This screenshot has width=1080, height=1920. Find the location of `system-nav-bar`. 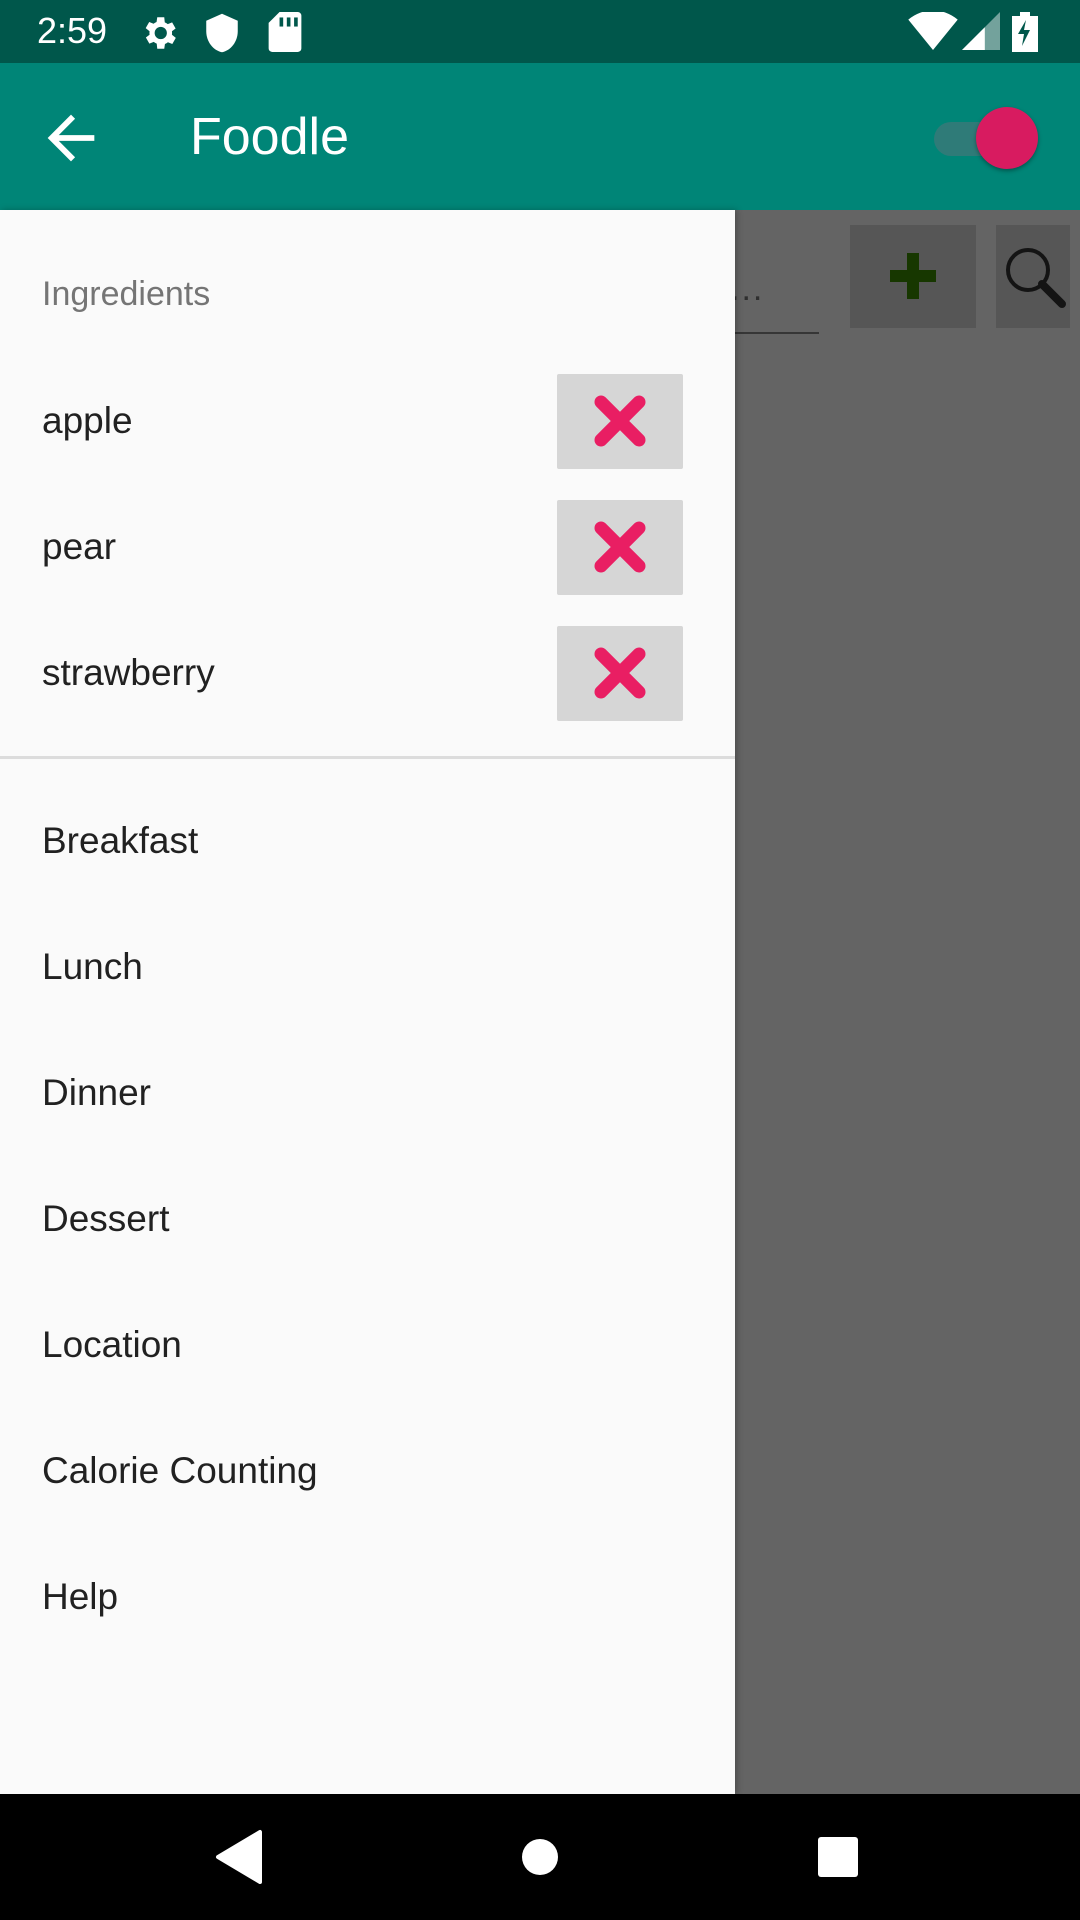

system-nav-bar is located at coordinates (540, 1857).